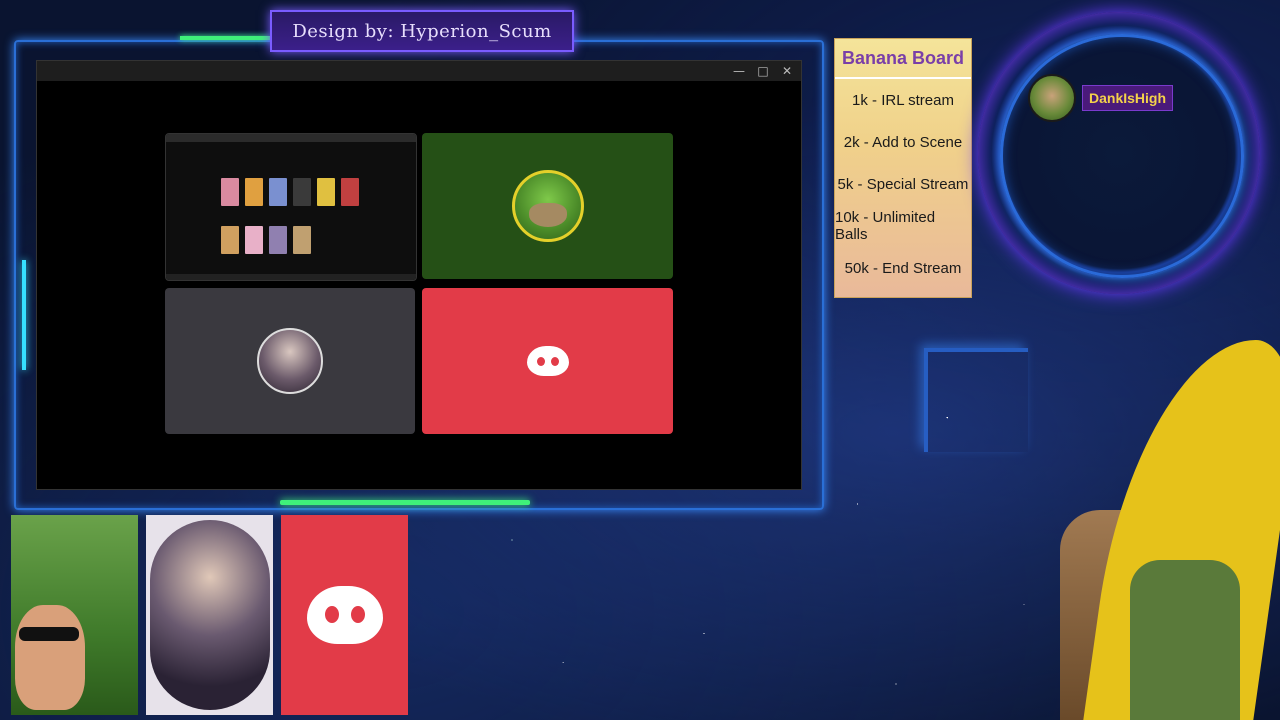  I want to click on banana-board-item: 50k - End Stream, so click(903, 268).